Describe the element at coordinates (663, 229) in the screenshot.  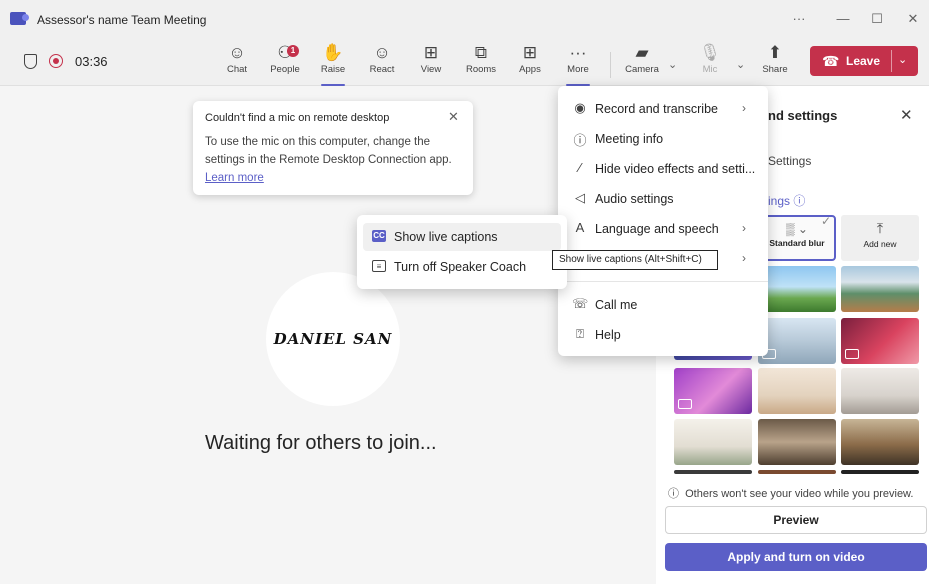
I see `menu-item-language-and-speech: A Language and speech ›` at that location.